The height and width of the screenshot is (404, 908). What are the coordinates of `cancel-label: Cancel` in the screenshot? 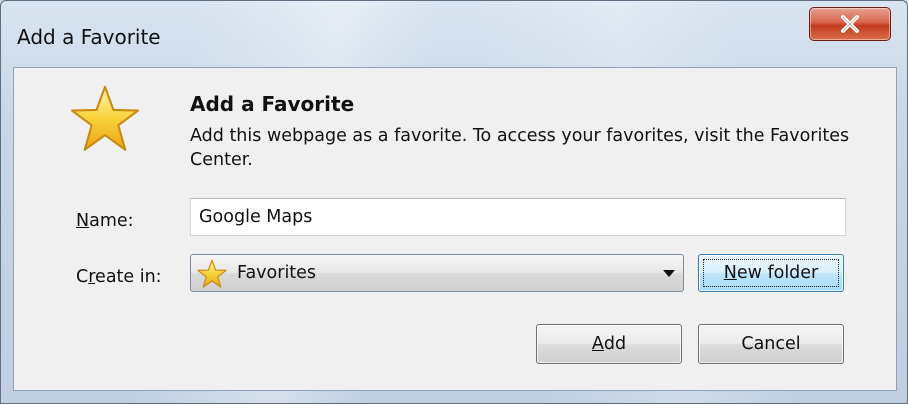 It's located at (771, 344).